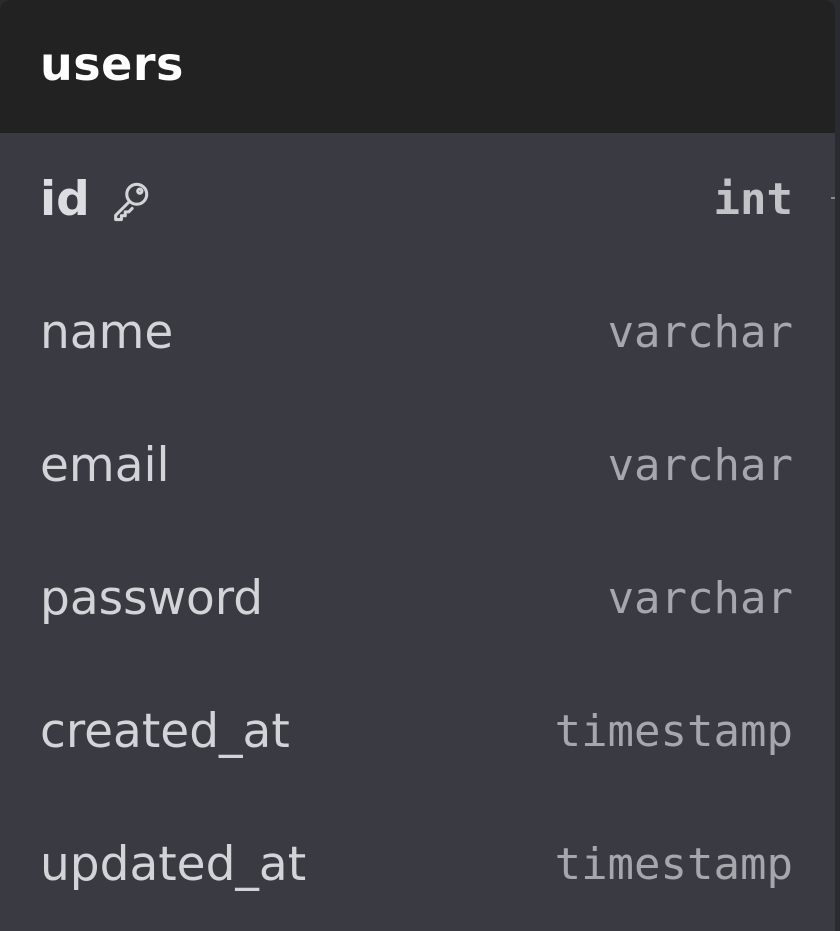 Image resolution: width=840 pixels, height=931 pixels. Describe the element at coordinates (173, 864) in the screenshot. I see `column-name: updated_at` at that location.